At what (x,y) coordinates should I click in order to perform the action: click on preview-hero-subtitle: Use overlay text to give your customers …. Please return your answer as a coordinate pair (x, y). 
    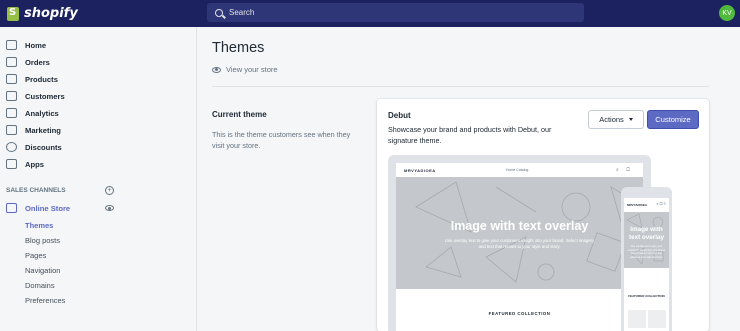
    Looking at the image, I should click on (519, 243).